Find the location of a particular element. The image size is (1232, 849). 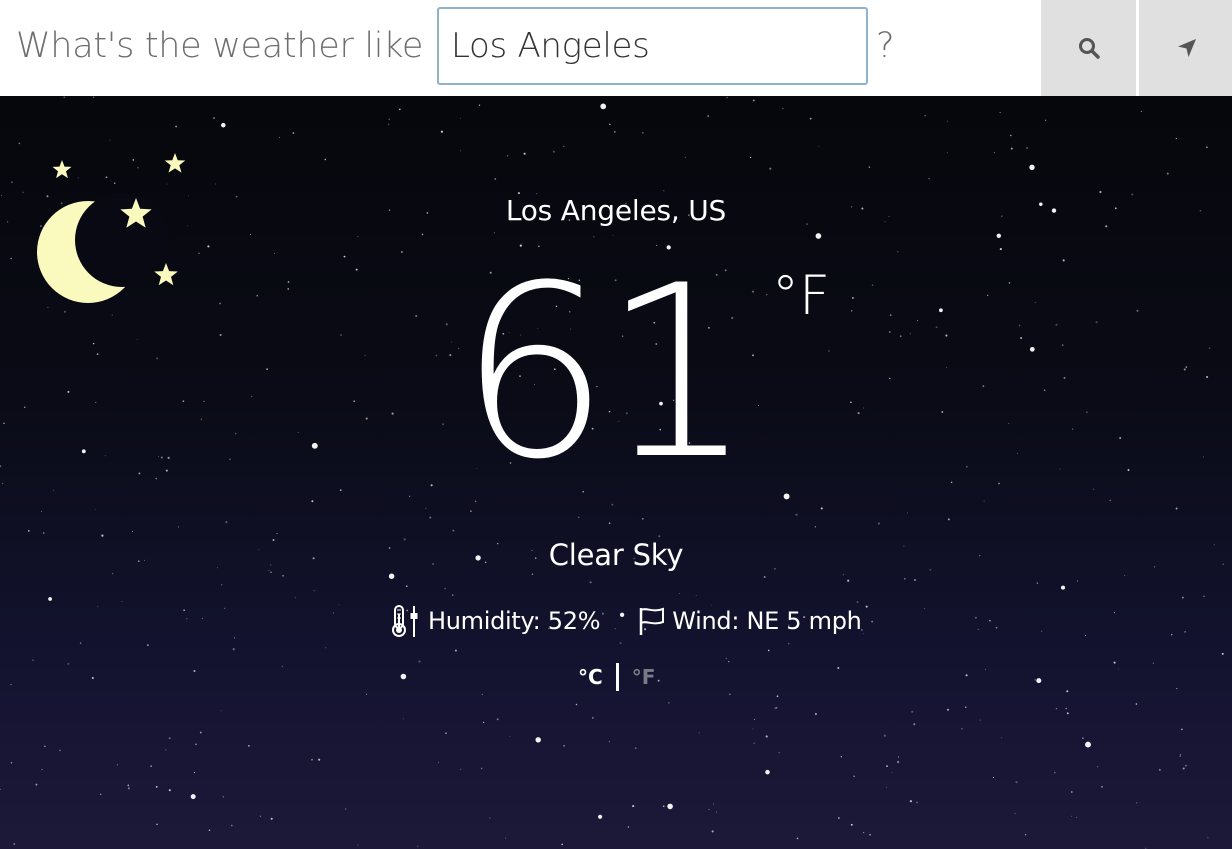

flag-icon is located at coordinates (652, 621).